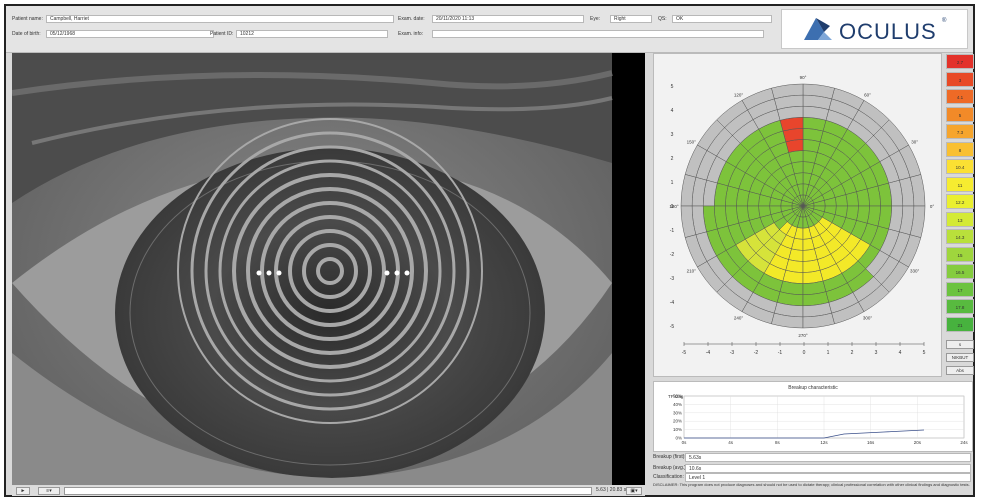  What do you see at coordinates (803, 77) in the screenshot?
I see `map-angle-label: 90°` at bounding box center [803, 77].